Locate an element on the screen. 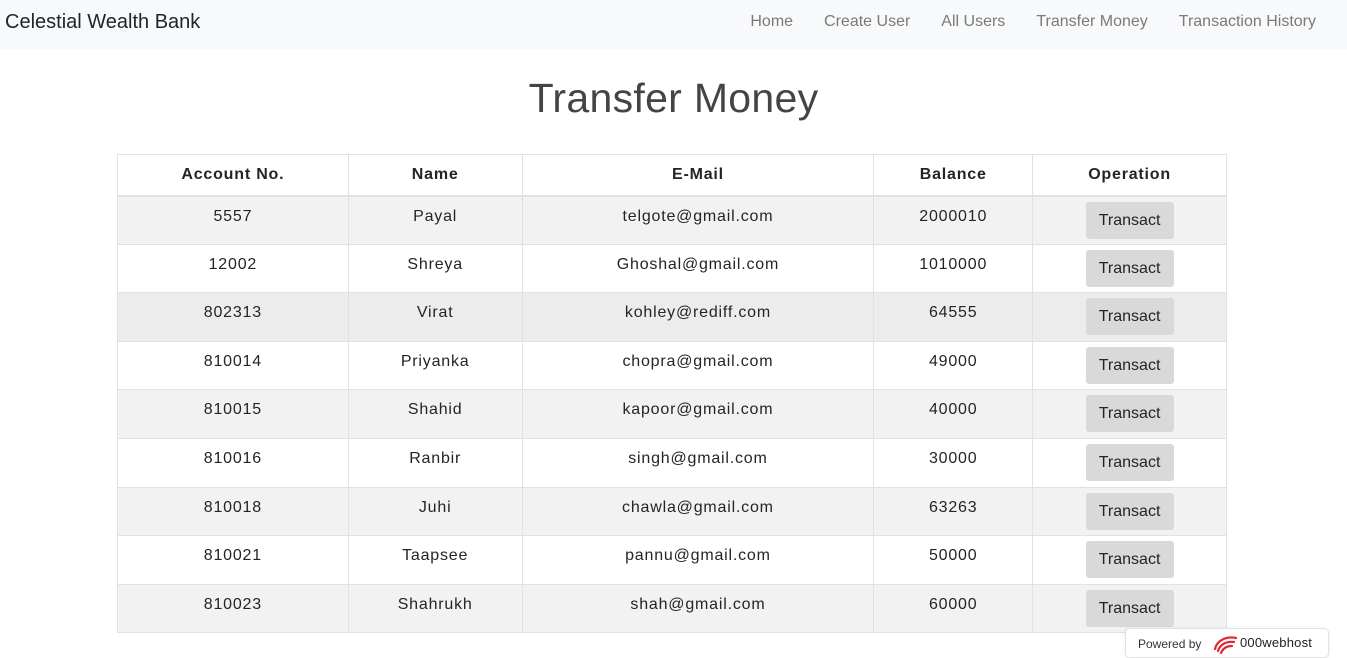  cell-email: singh@gmail.com is located at coordinates (698, 462).